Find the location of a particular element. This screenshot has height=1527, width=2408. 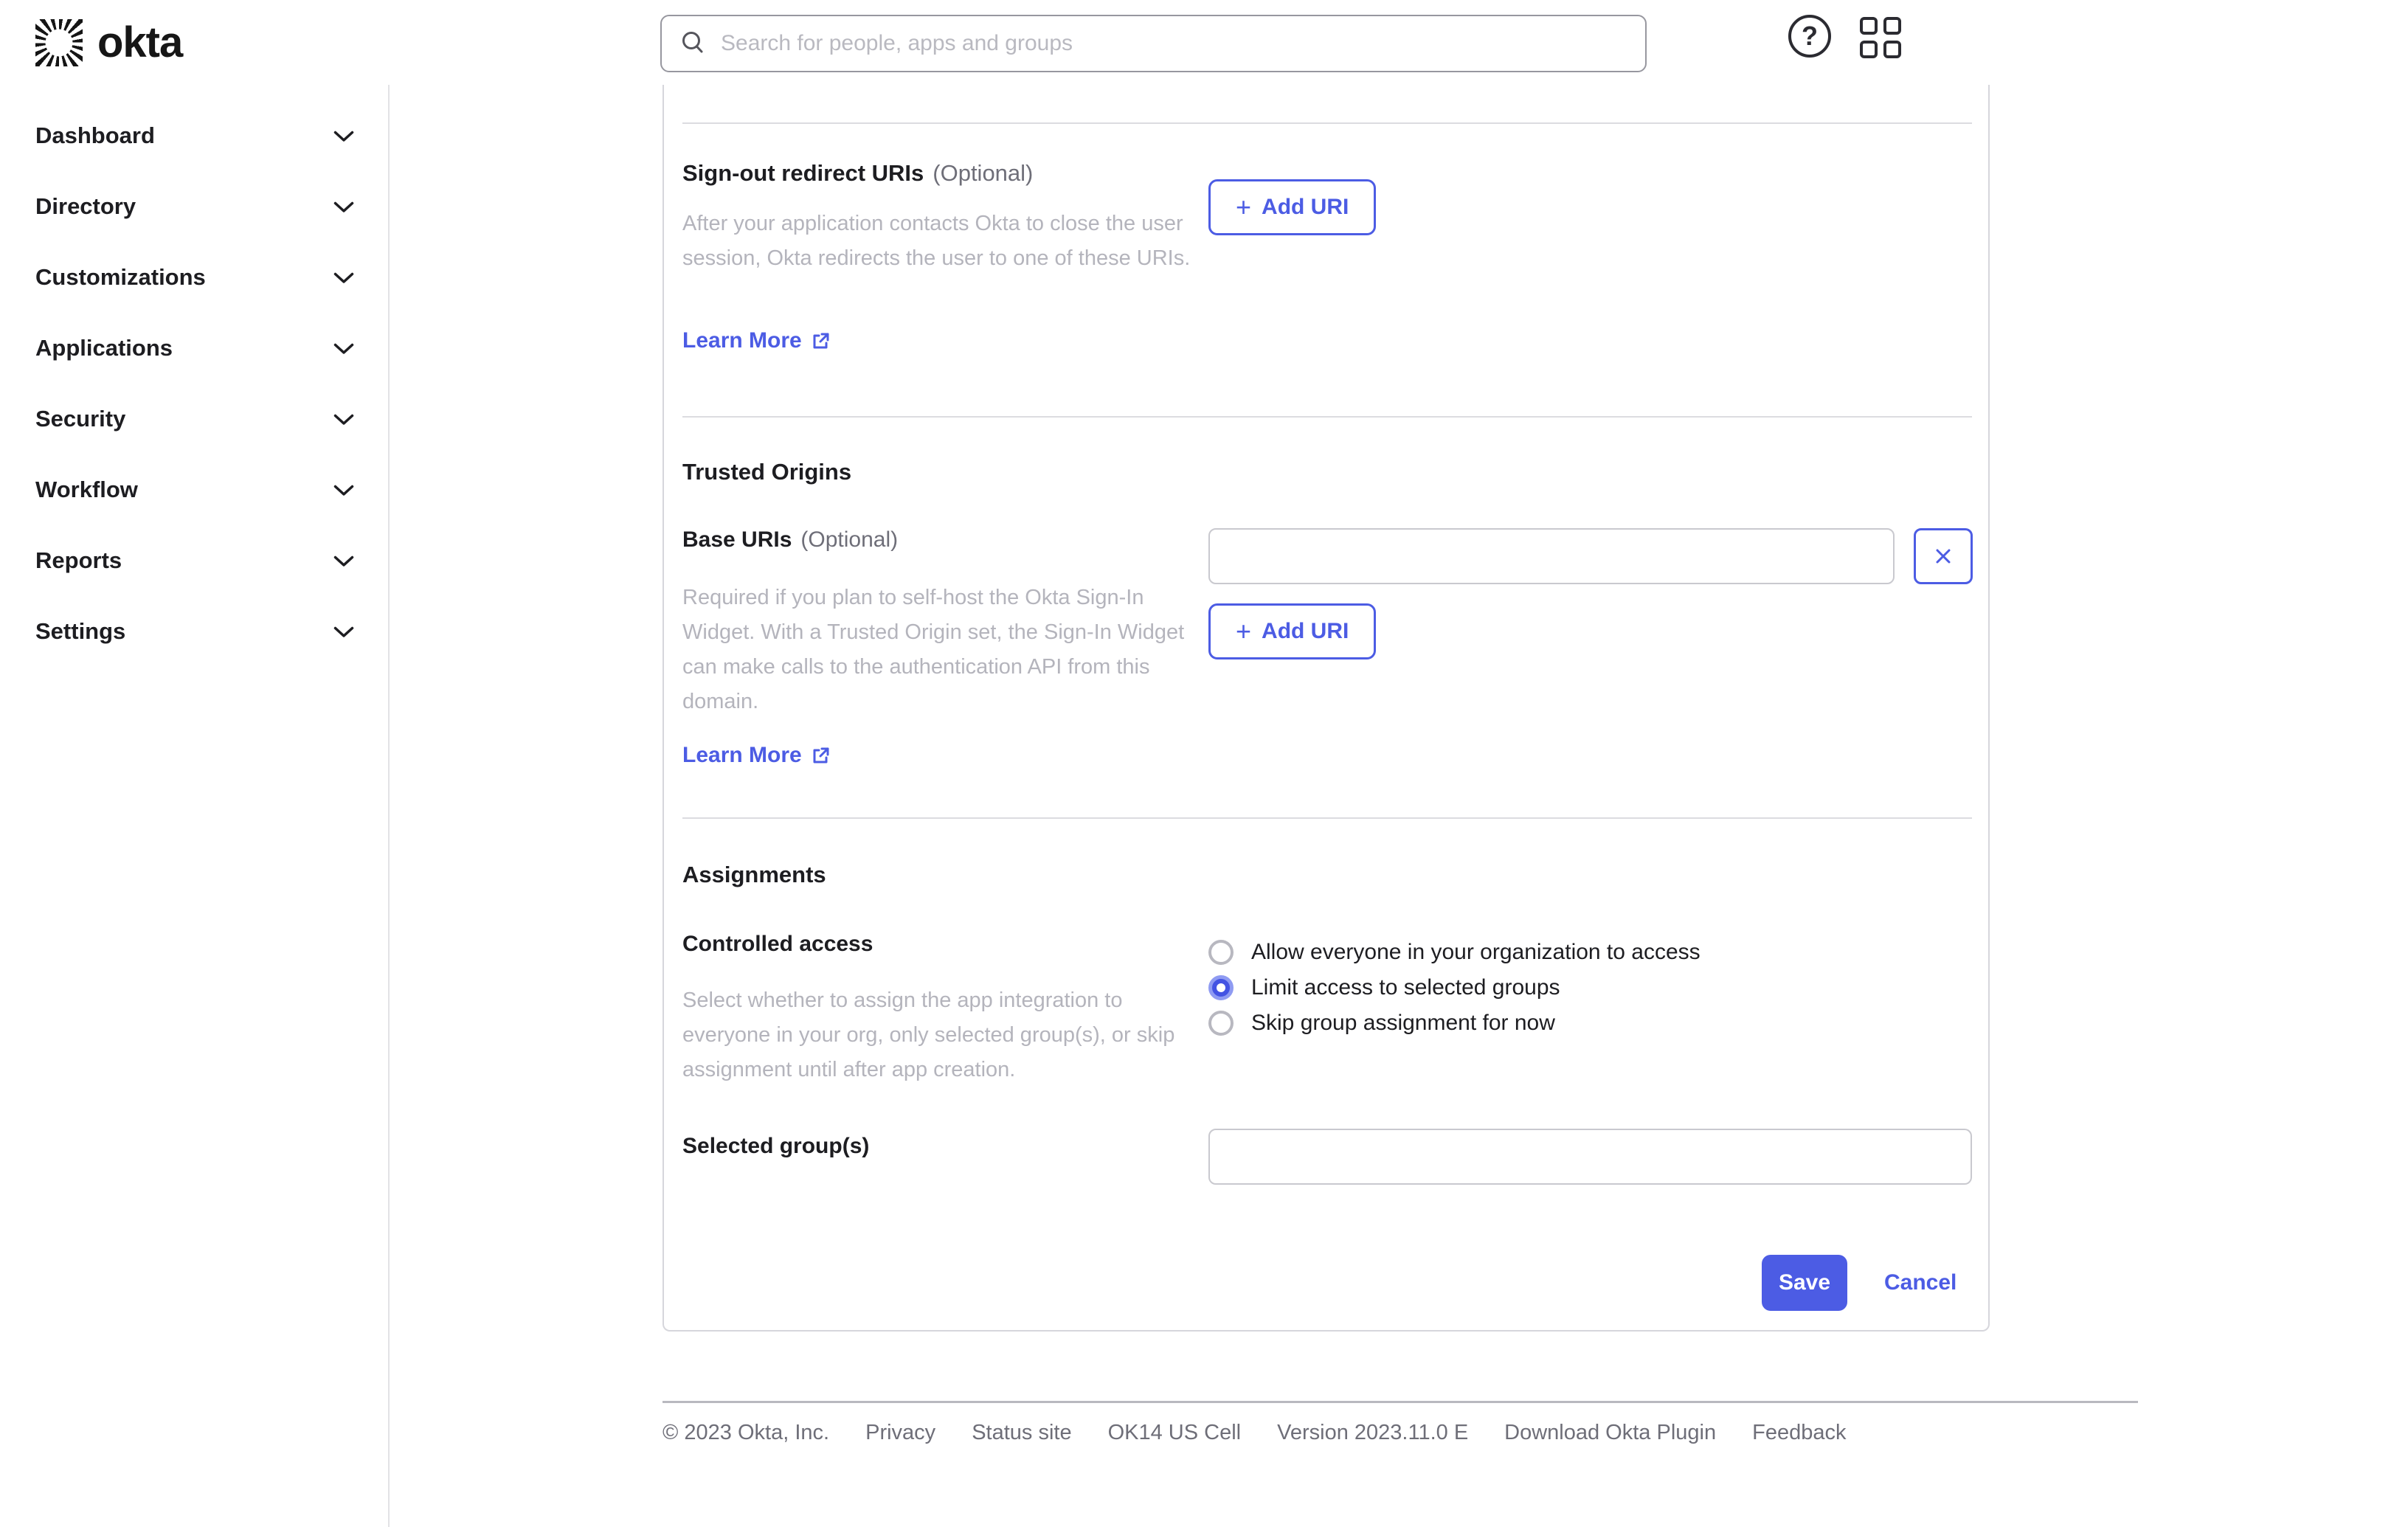

okta-logo: okta is located at coordinates (109, 42).